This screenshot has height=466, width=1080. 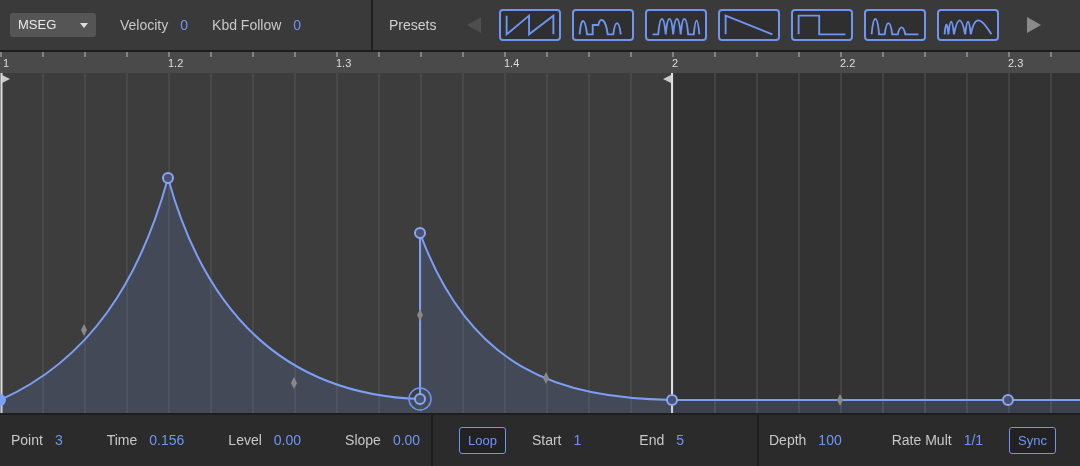 I want to click on modulation-field-value: 1/1, so click(x=973, y=440).